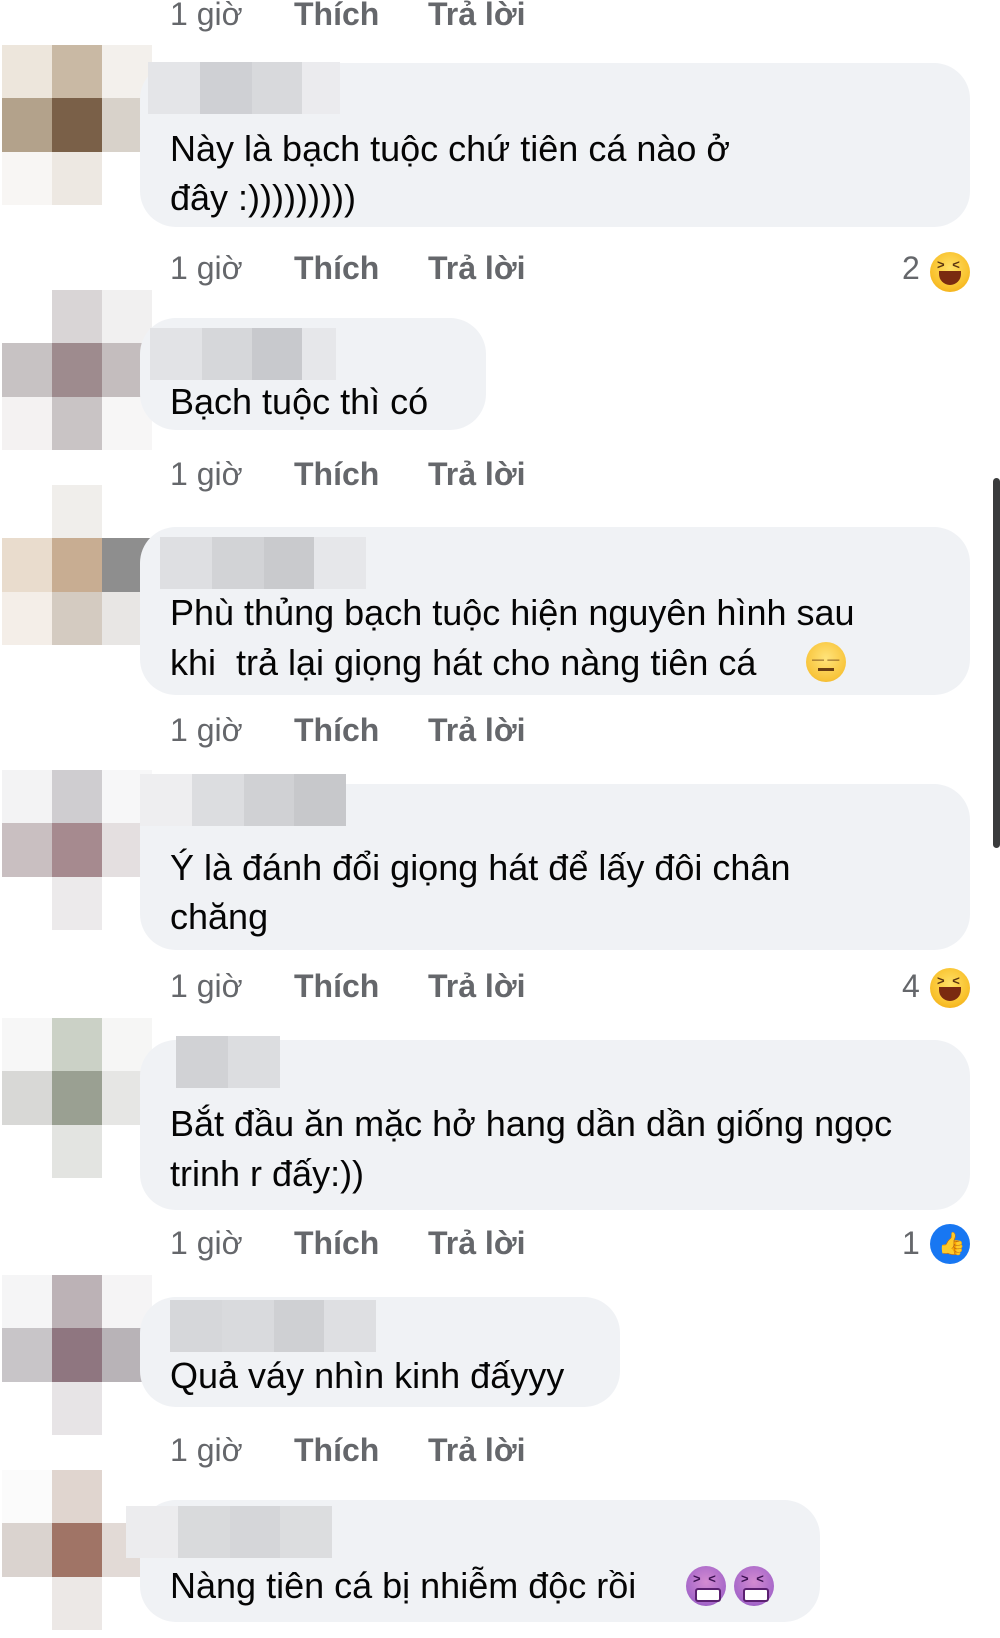  What do you see at coordinates (911, 268) in the screenshot?
I see `reaction-count: 2` at bounding box center [911, 268].